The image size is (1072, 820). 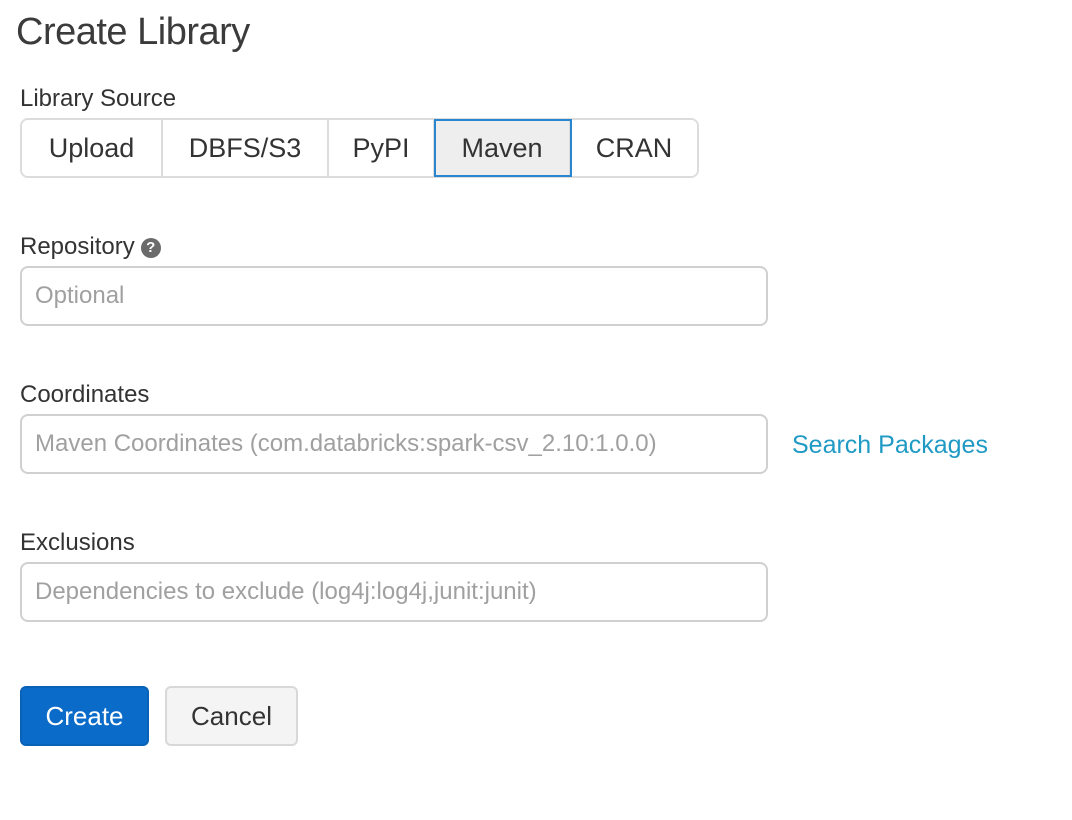 I want to click on page-title: Create Library, so click(x=133, y=32).